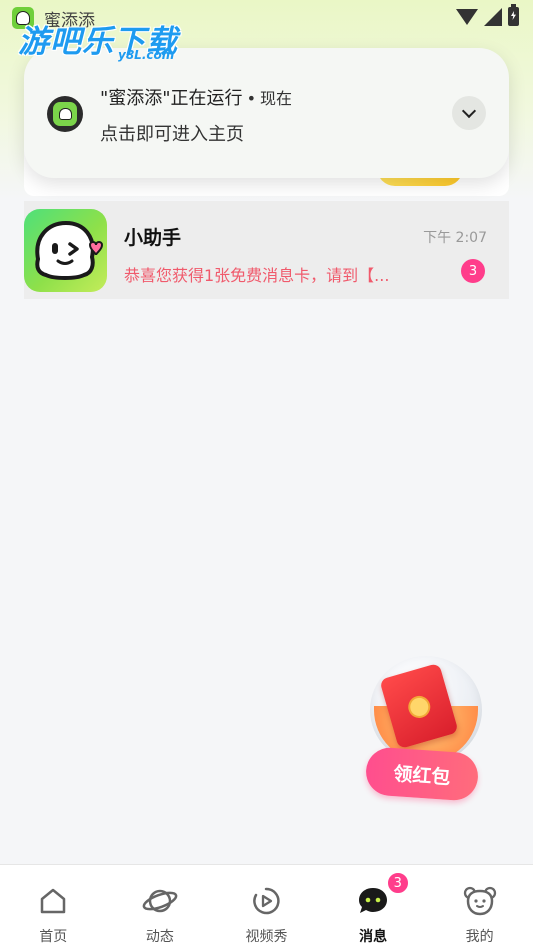 This screenshot has width=533, height=948. I want to click on notification-title-row: "蜜添添"正在运行 • 现在, so click(196, 97).